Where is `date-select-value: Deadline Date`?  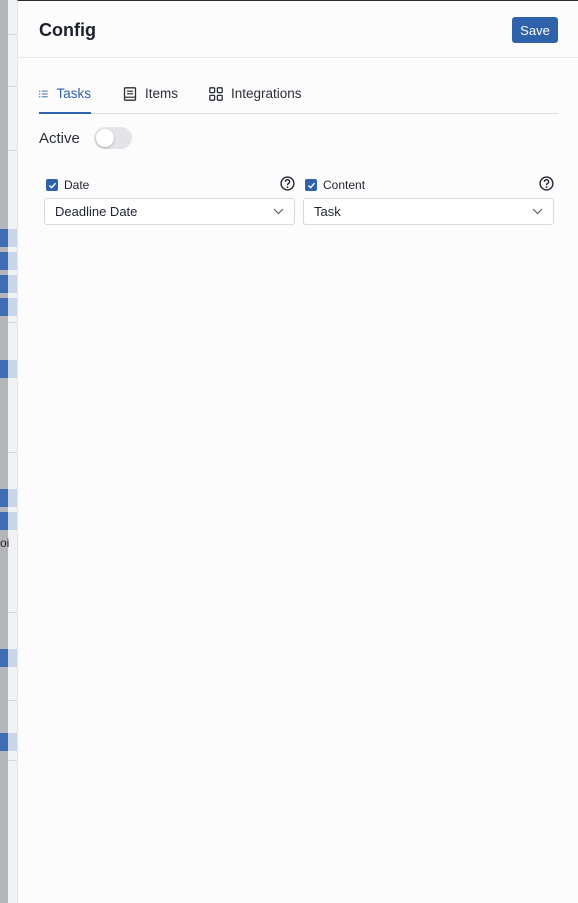 date-select-value: Deadline Date is located at coordinates (96, 211).